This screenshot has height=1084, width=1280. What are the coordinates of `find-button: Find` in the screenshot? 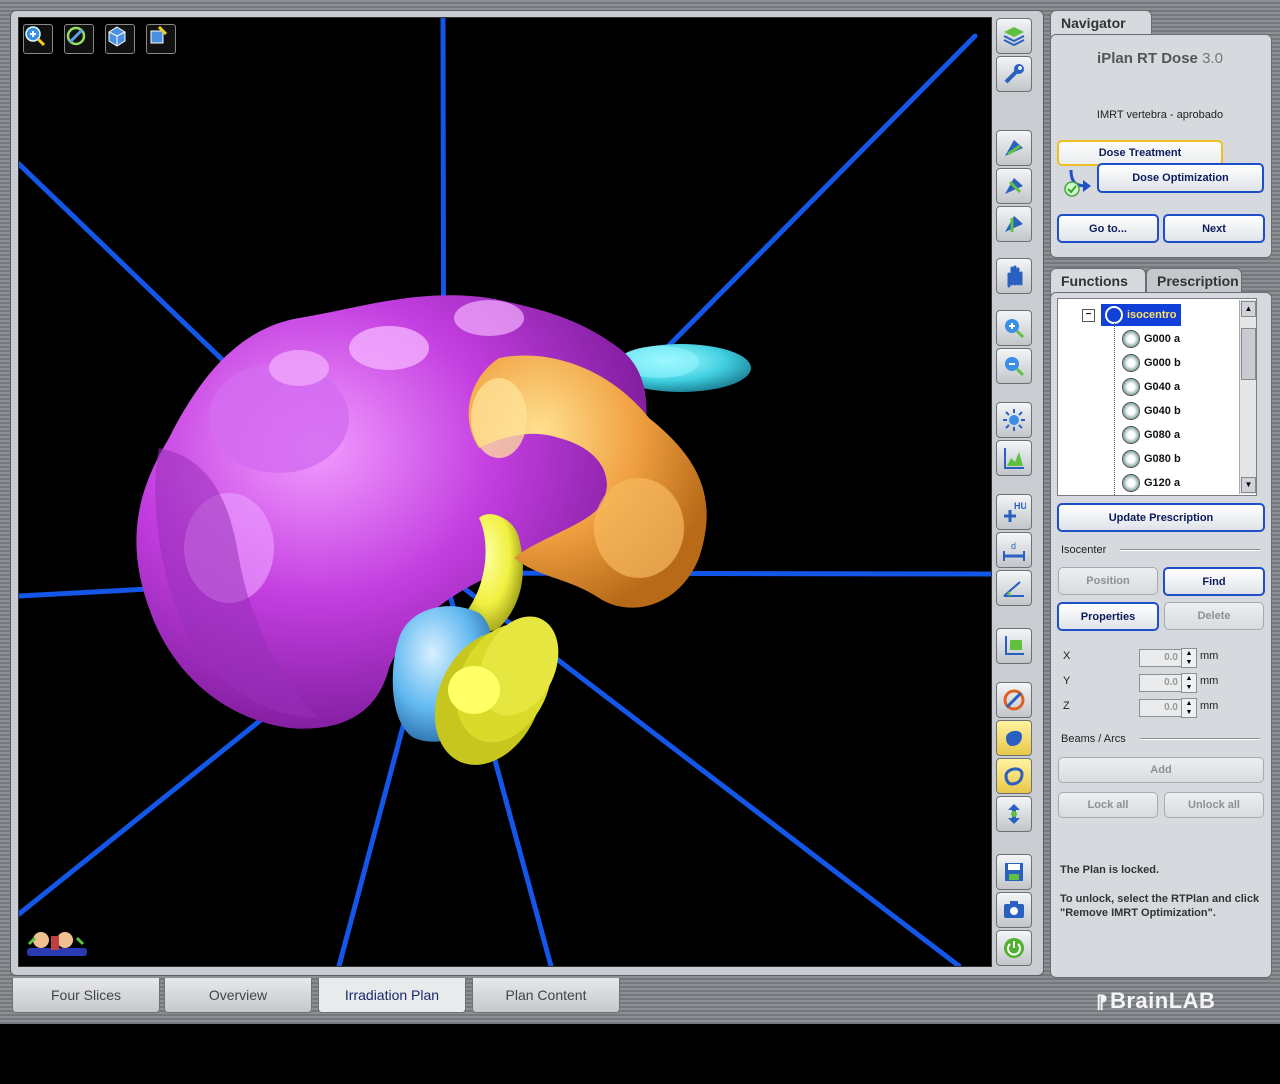 It's located at (1214, 581).